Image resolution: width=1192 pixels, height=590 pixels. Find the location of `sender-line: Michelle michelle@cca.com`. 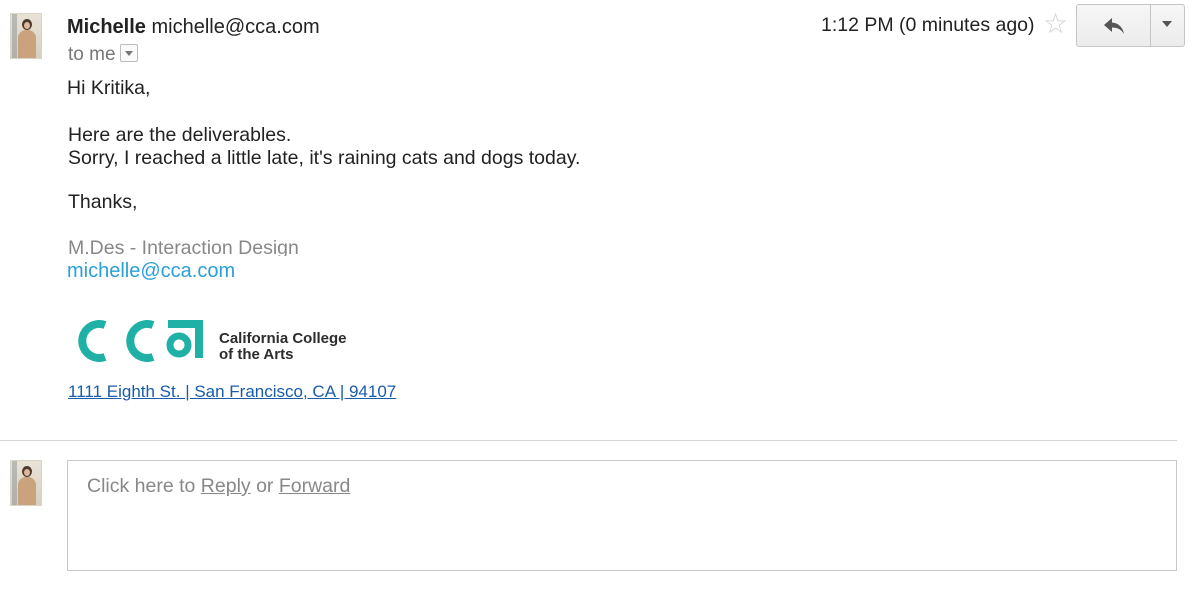

sender-line: Michelle michelle@cca.com is located at coordinates (193, 27).